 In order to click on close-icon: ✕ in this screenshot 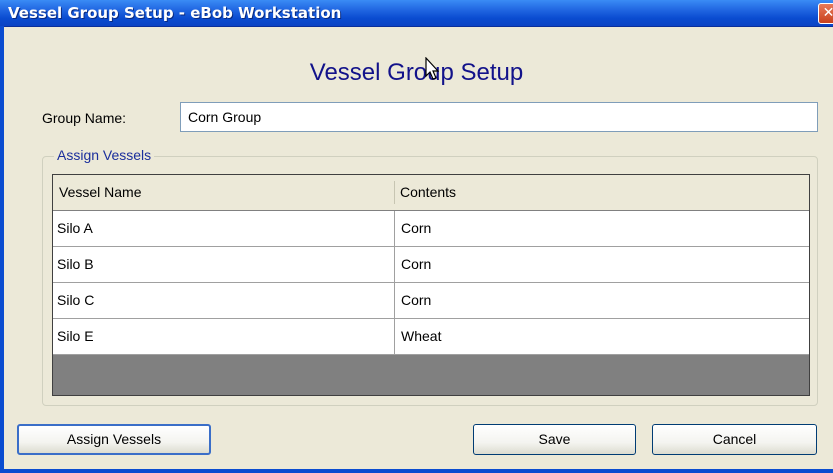, I will do `click(825, 13)`.